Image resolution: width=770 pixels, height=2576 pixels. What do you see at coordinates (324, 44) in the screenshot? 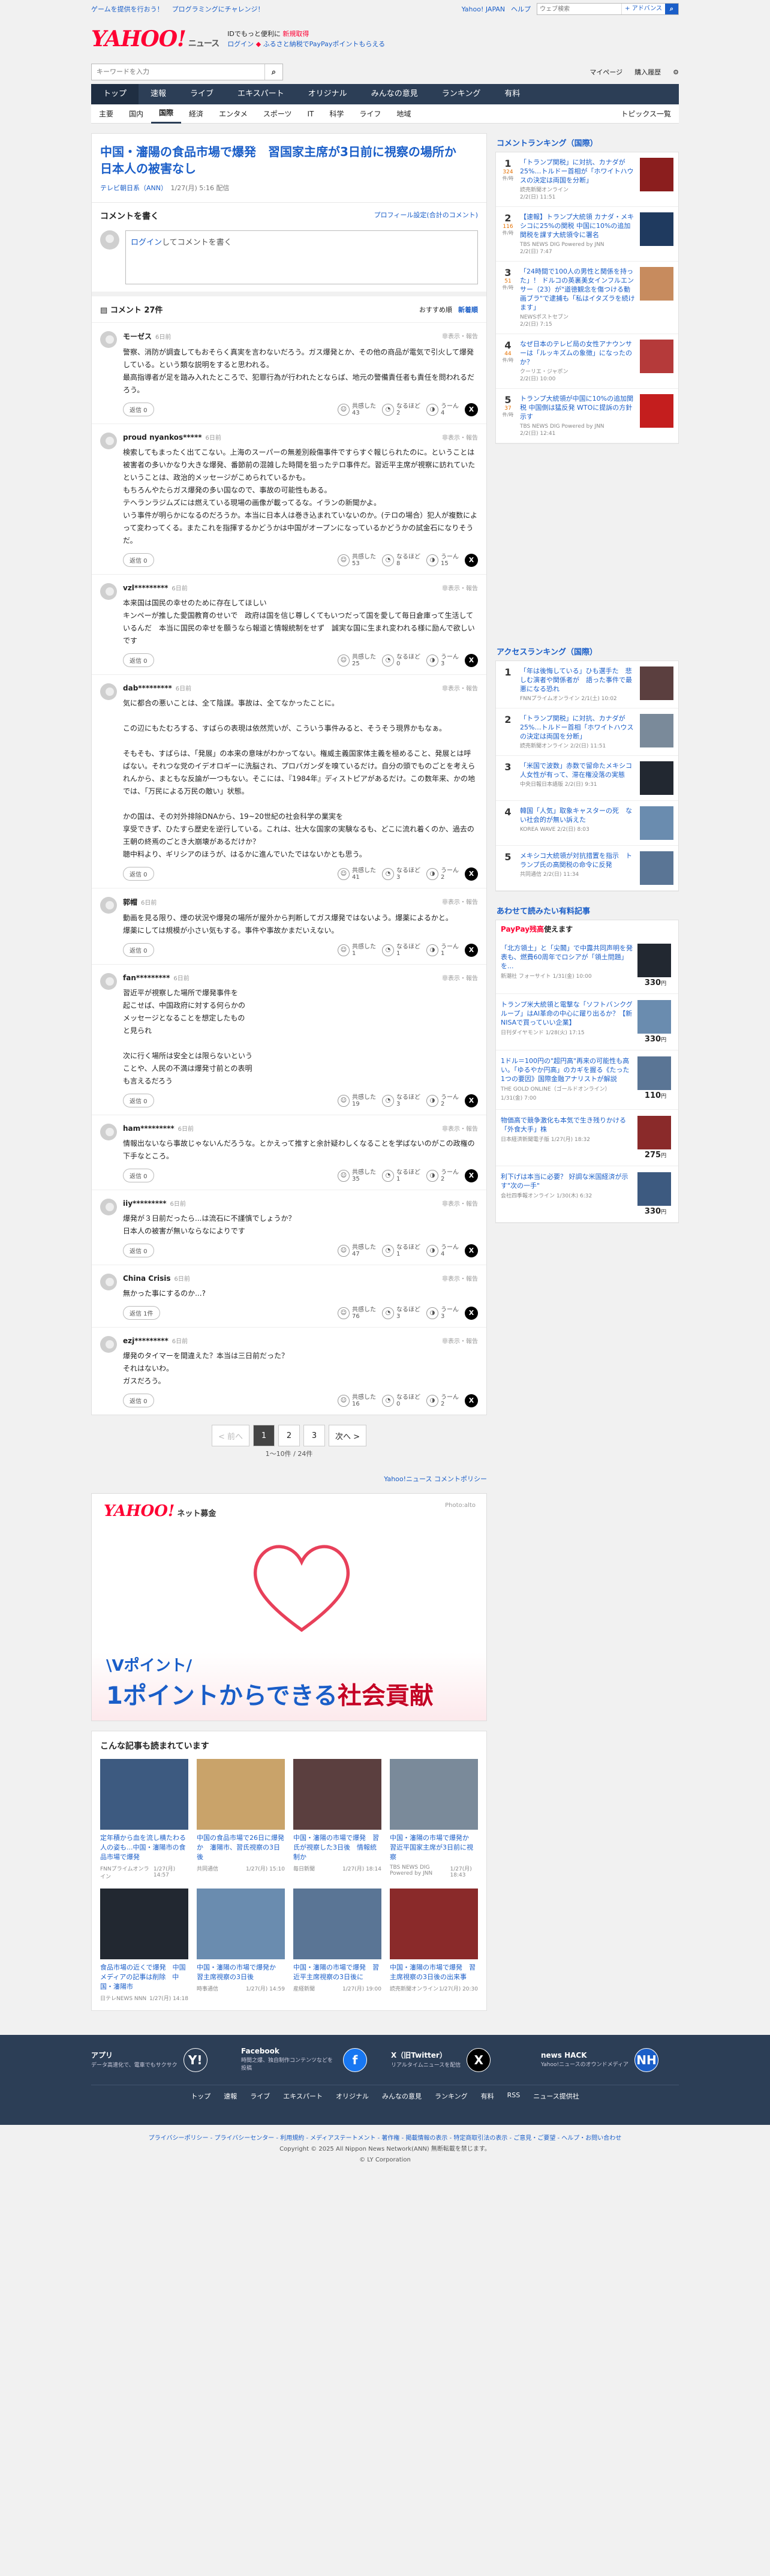
I see `furusato-link: ふるさと納税でPayPayポイントもらえる` at bounding box center [324, 44].